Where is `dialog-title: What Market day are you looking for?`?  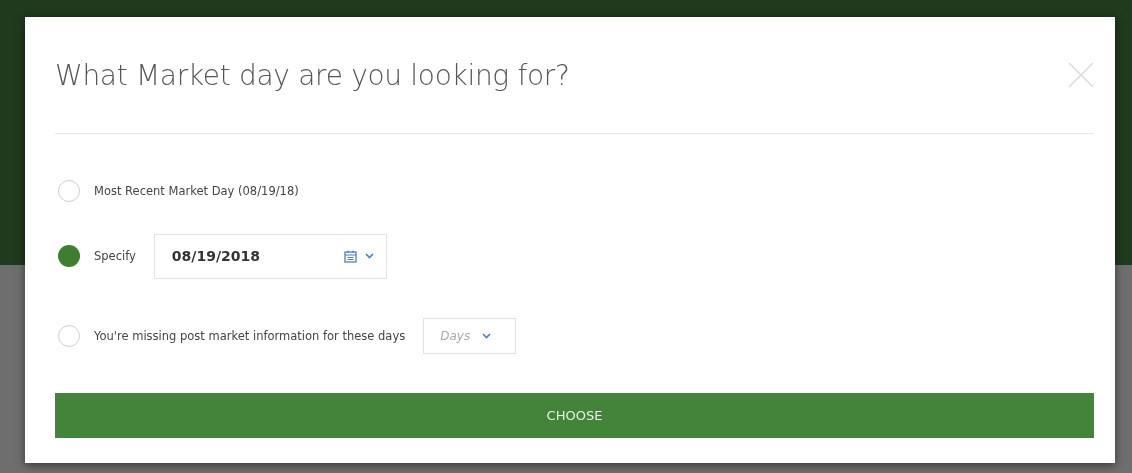 dialog-title: What Market day are you looking for? is located at coordinates (312, 75).